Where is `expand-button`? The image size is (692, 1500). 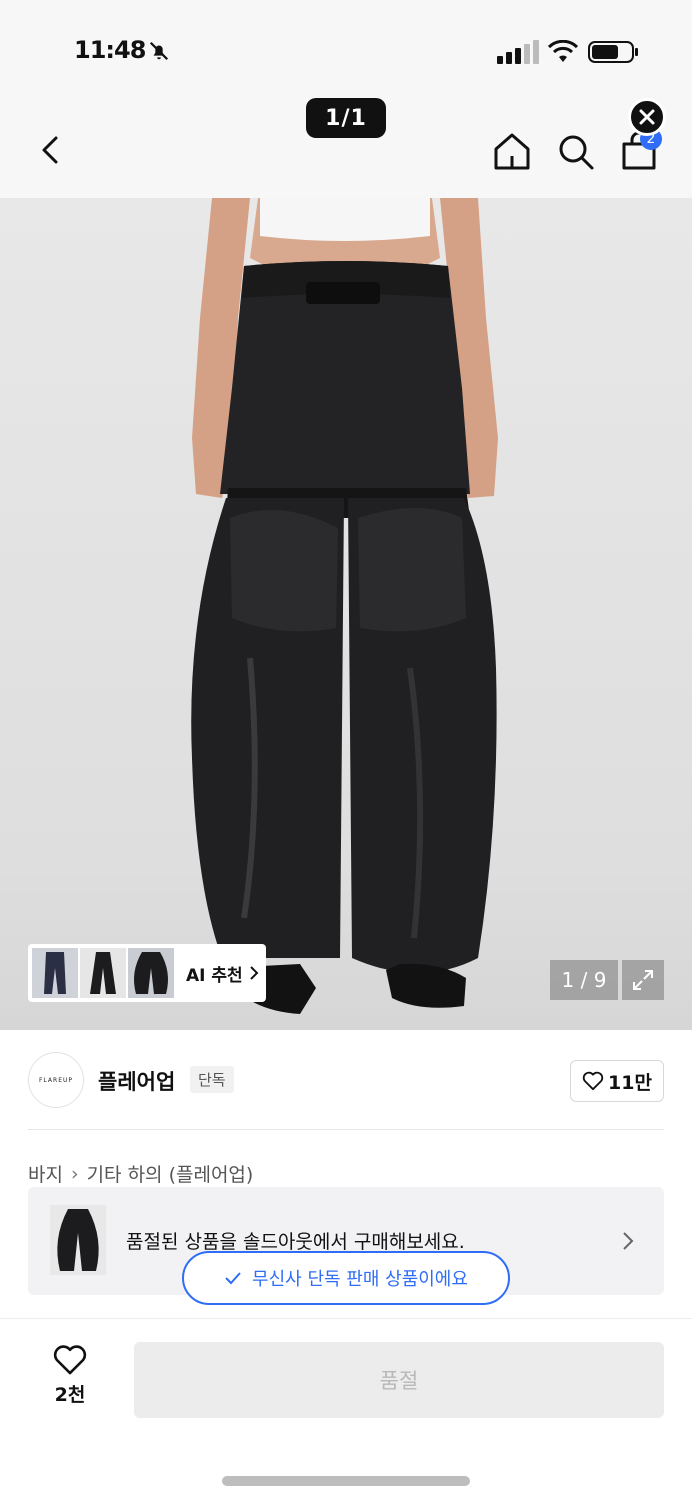
expand-button is located at coordinates (643, 980).